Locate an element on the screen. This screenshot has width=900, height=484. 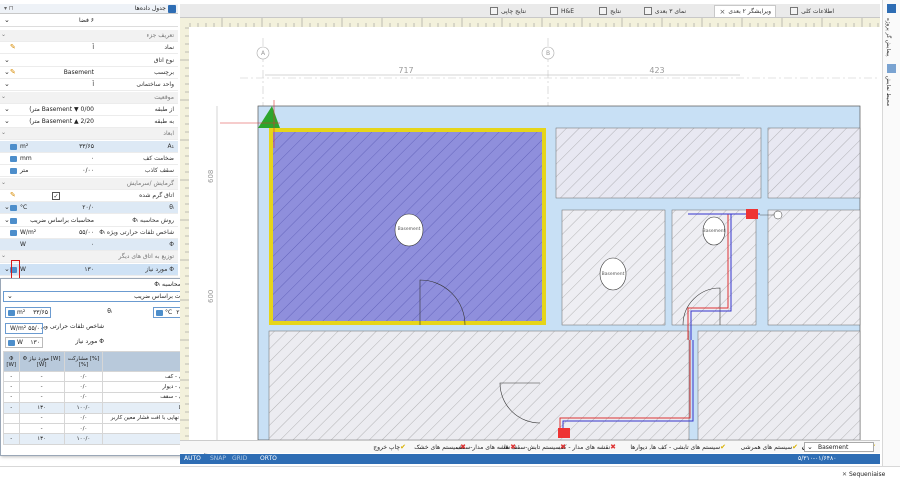
method-select: محاسبات براساس ضریب ⌄ is located at coordinates (103, 296).